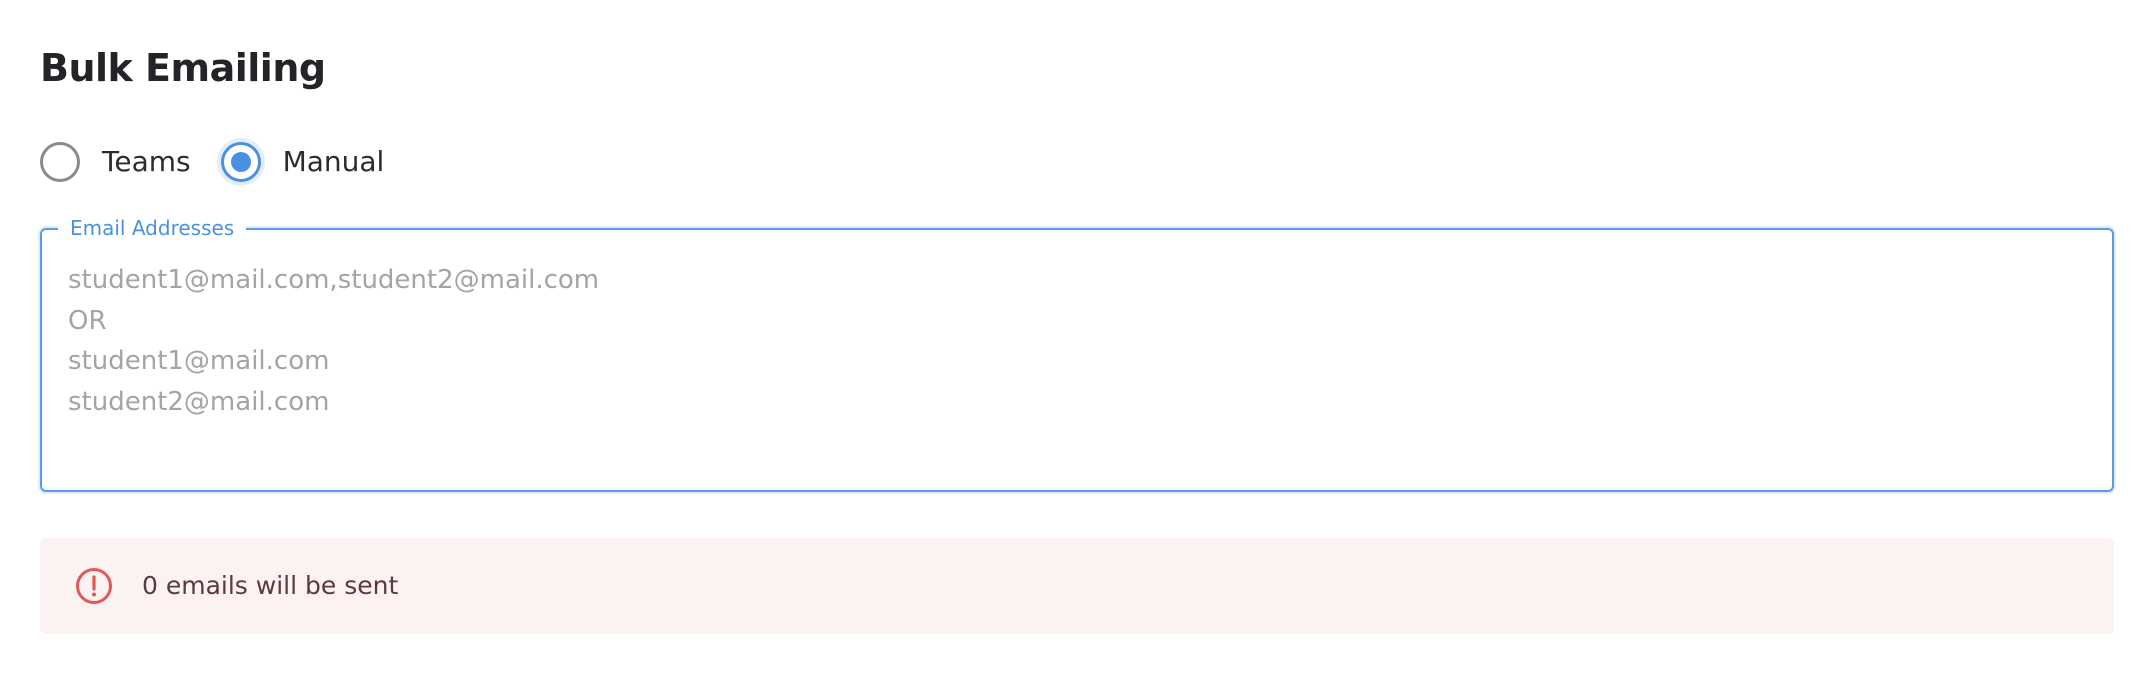 The width and height of the screenshot is (2144, 680). What do you see at coordinates (183, 68) in the screenshot?
I see `page-title: Bulk Emailing` at bounding box center [183, 68].